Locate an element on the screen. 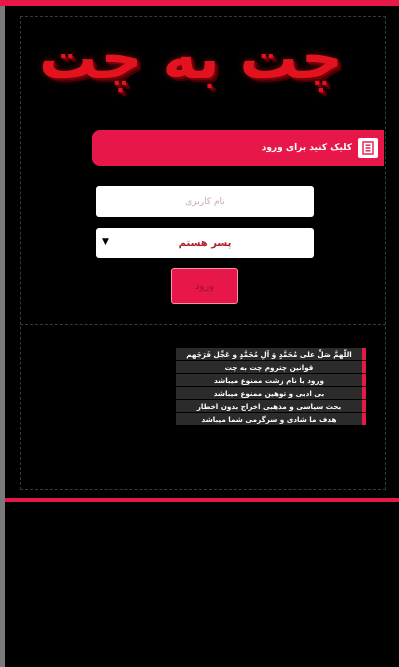  gender-selected-value: پسر هستم is located at coordinates (205, 243).